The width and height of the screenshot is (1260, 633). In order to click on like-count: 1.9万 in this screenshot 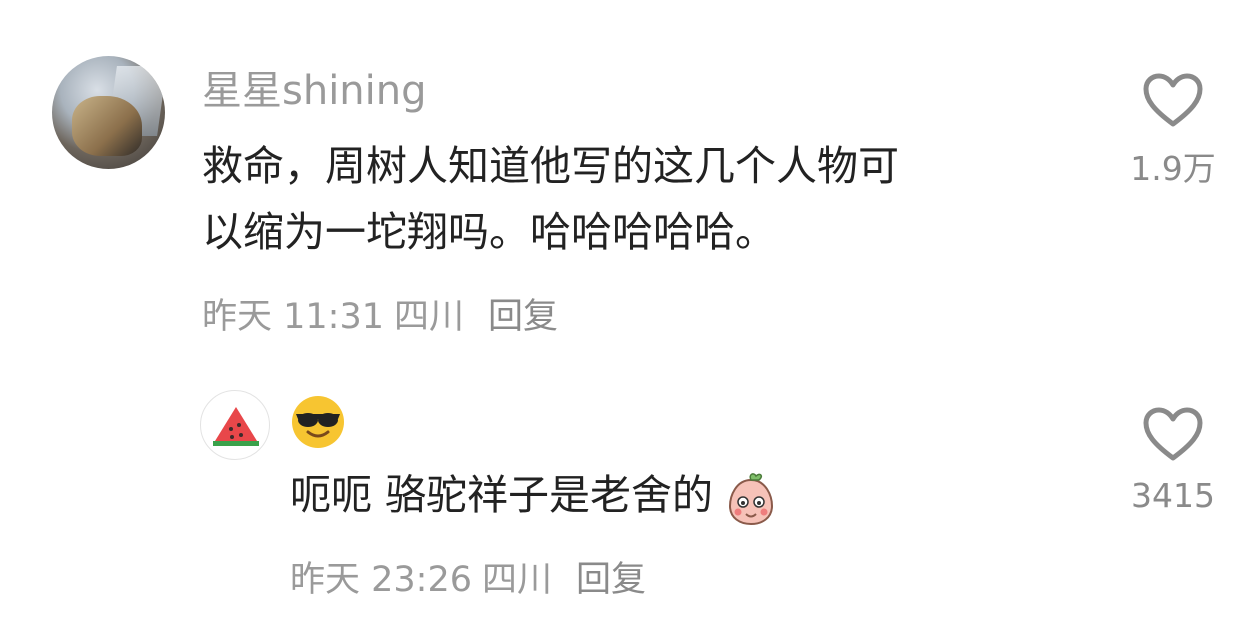, I will do `click(1173, 168)`.